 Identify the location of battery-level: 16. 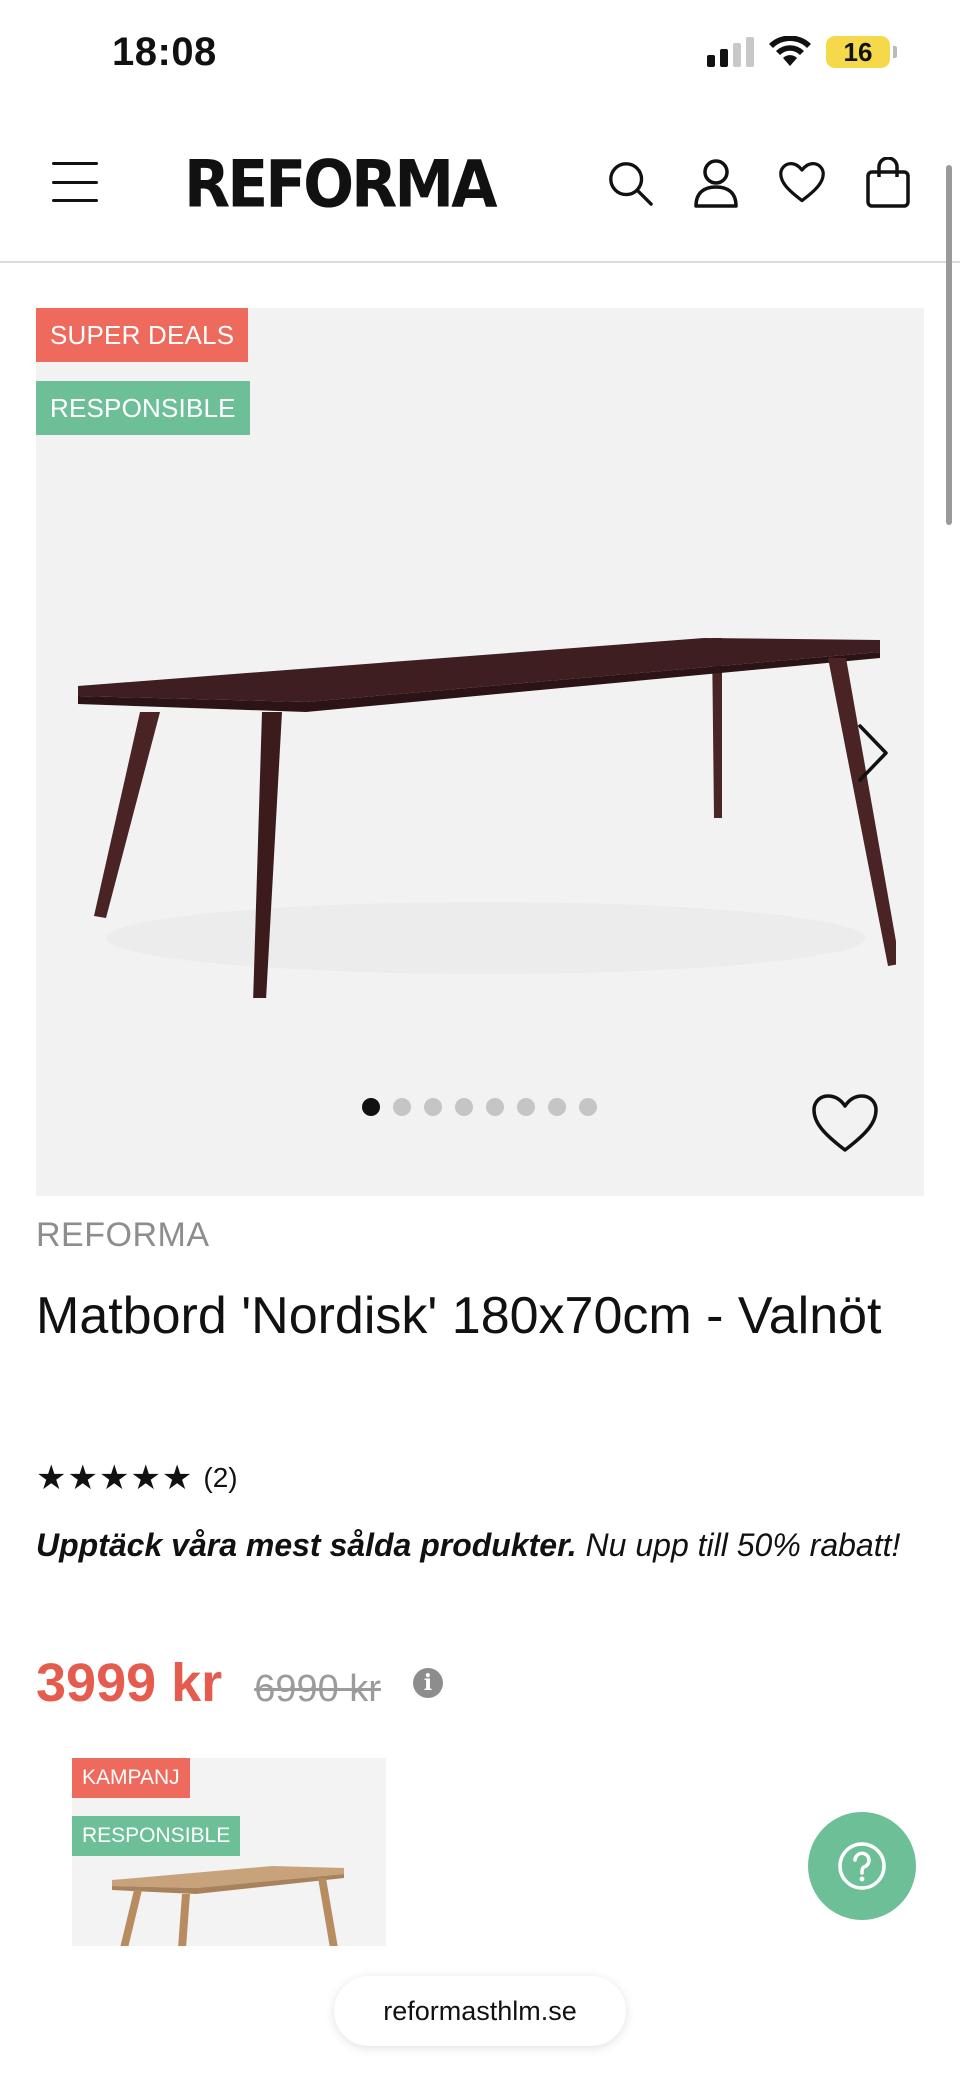
(858, 51).